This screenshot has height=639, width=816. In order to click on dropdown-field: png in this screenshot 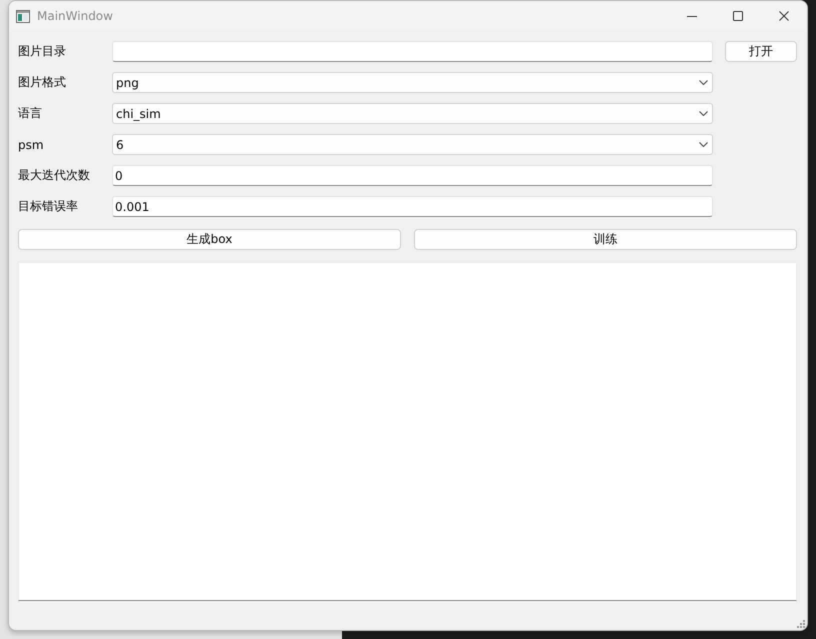, I will do `click(412, 82)`.